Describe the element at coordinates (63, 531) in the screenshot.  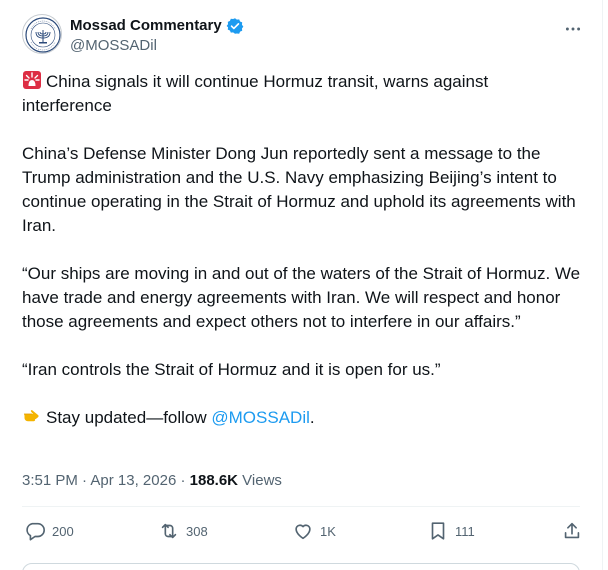
I see `reply-count: 200` at that location.